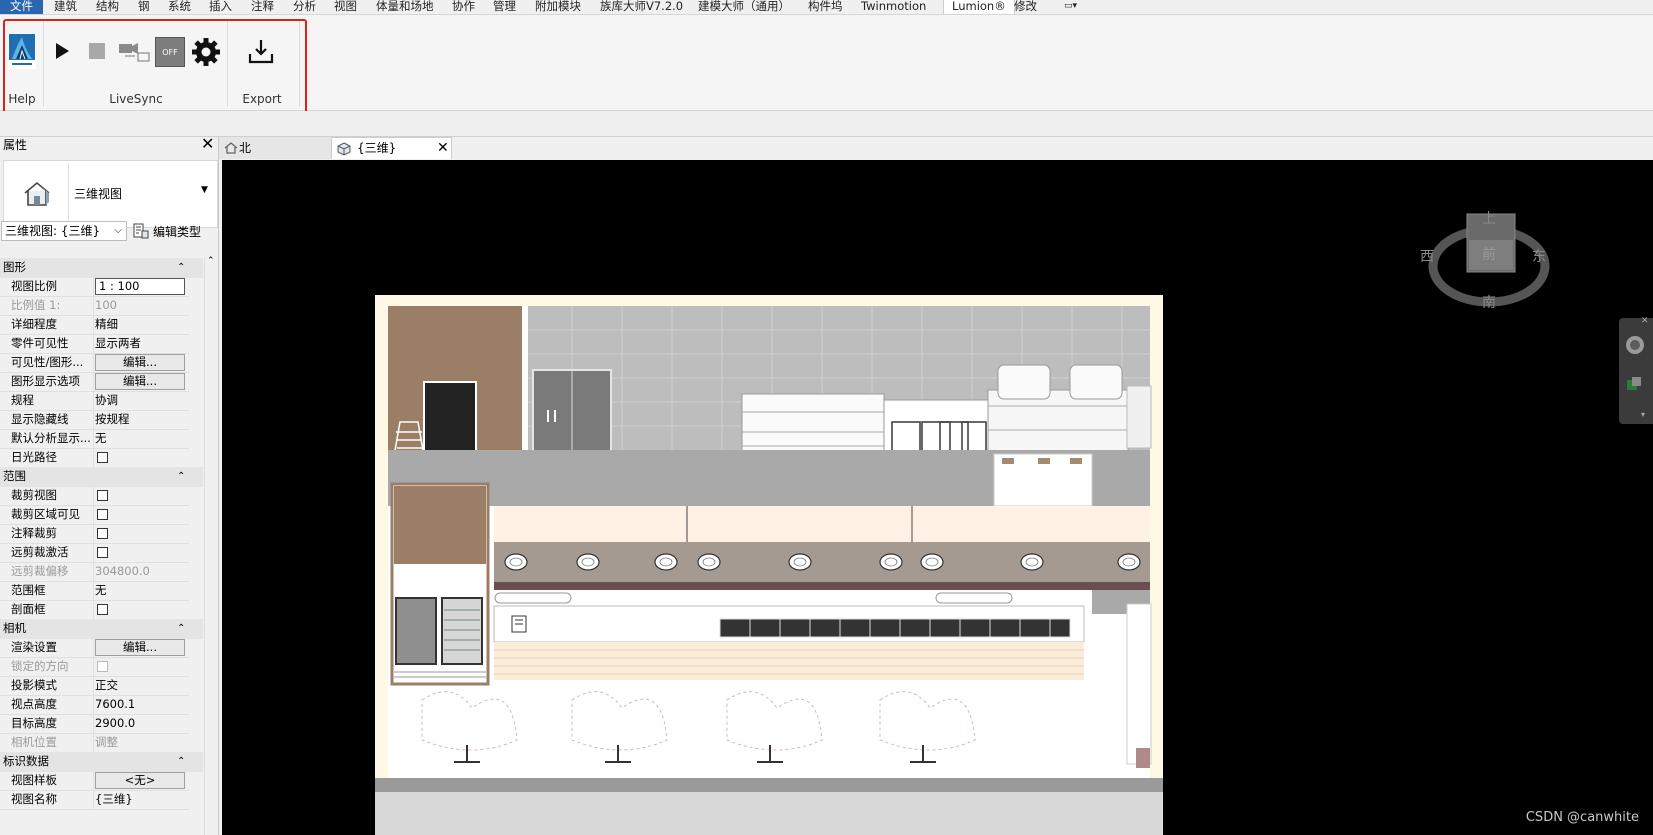 The image size is (1653, 835). Describe the element at coordinates (101, 477) in the screenshot. I see `property-group-header: 范围 ⌃` at that location.